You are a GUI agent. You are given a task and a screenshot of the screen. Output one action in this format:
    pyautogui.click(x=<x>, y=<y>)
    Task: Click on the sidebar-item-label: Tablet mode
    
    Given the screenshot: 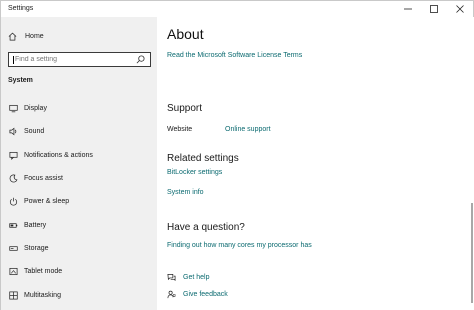 What is the action you would take?
    pyautogui.click(x=43, y=272)
    